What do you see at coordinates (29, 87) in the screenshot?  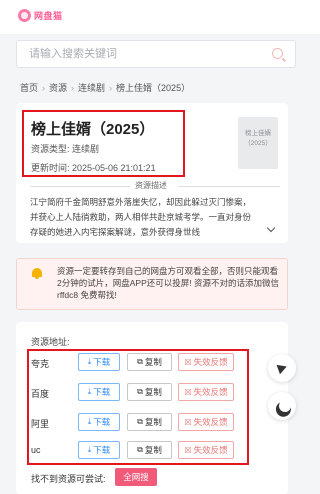 I see `breadcrumb-home: 首页` at bounding box center [29, 87].